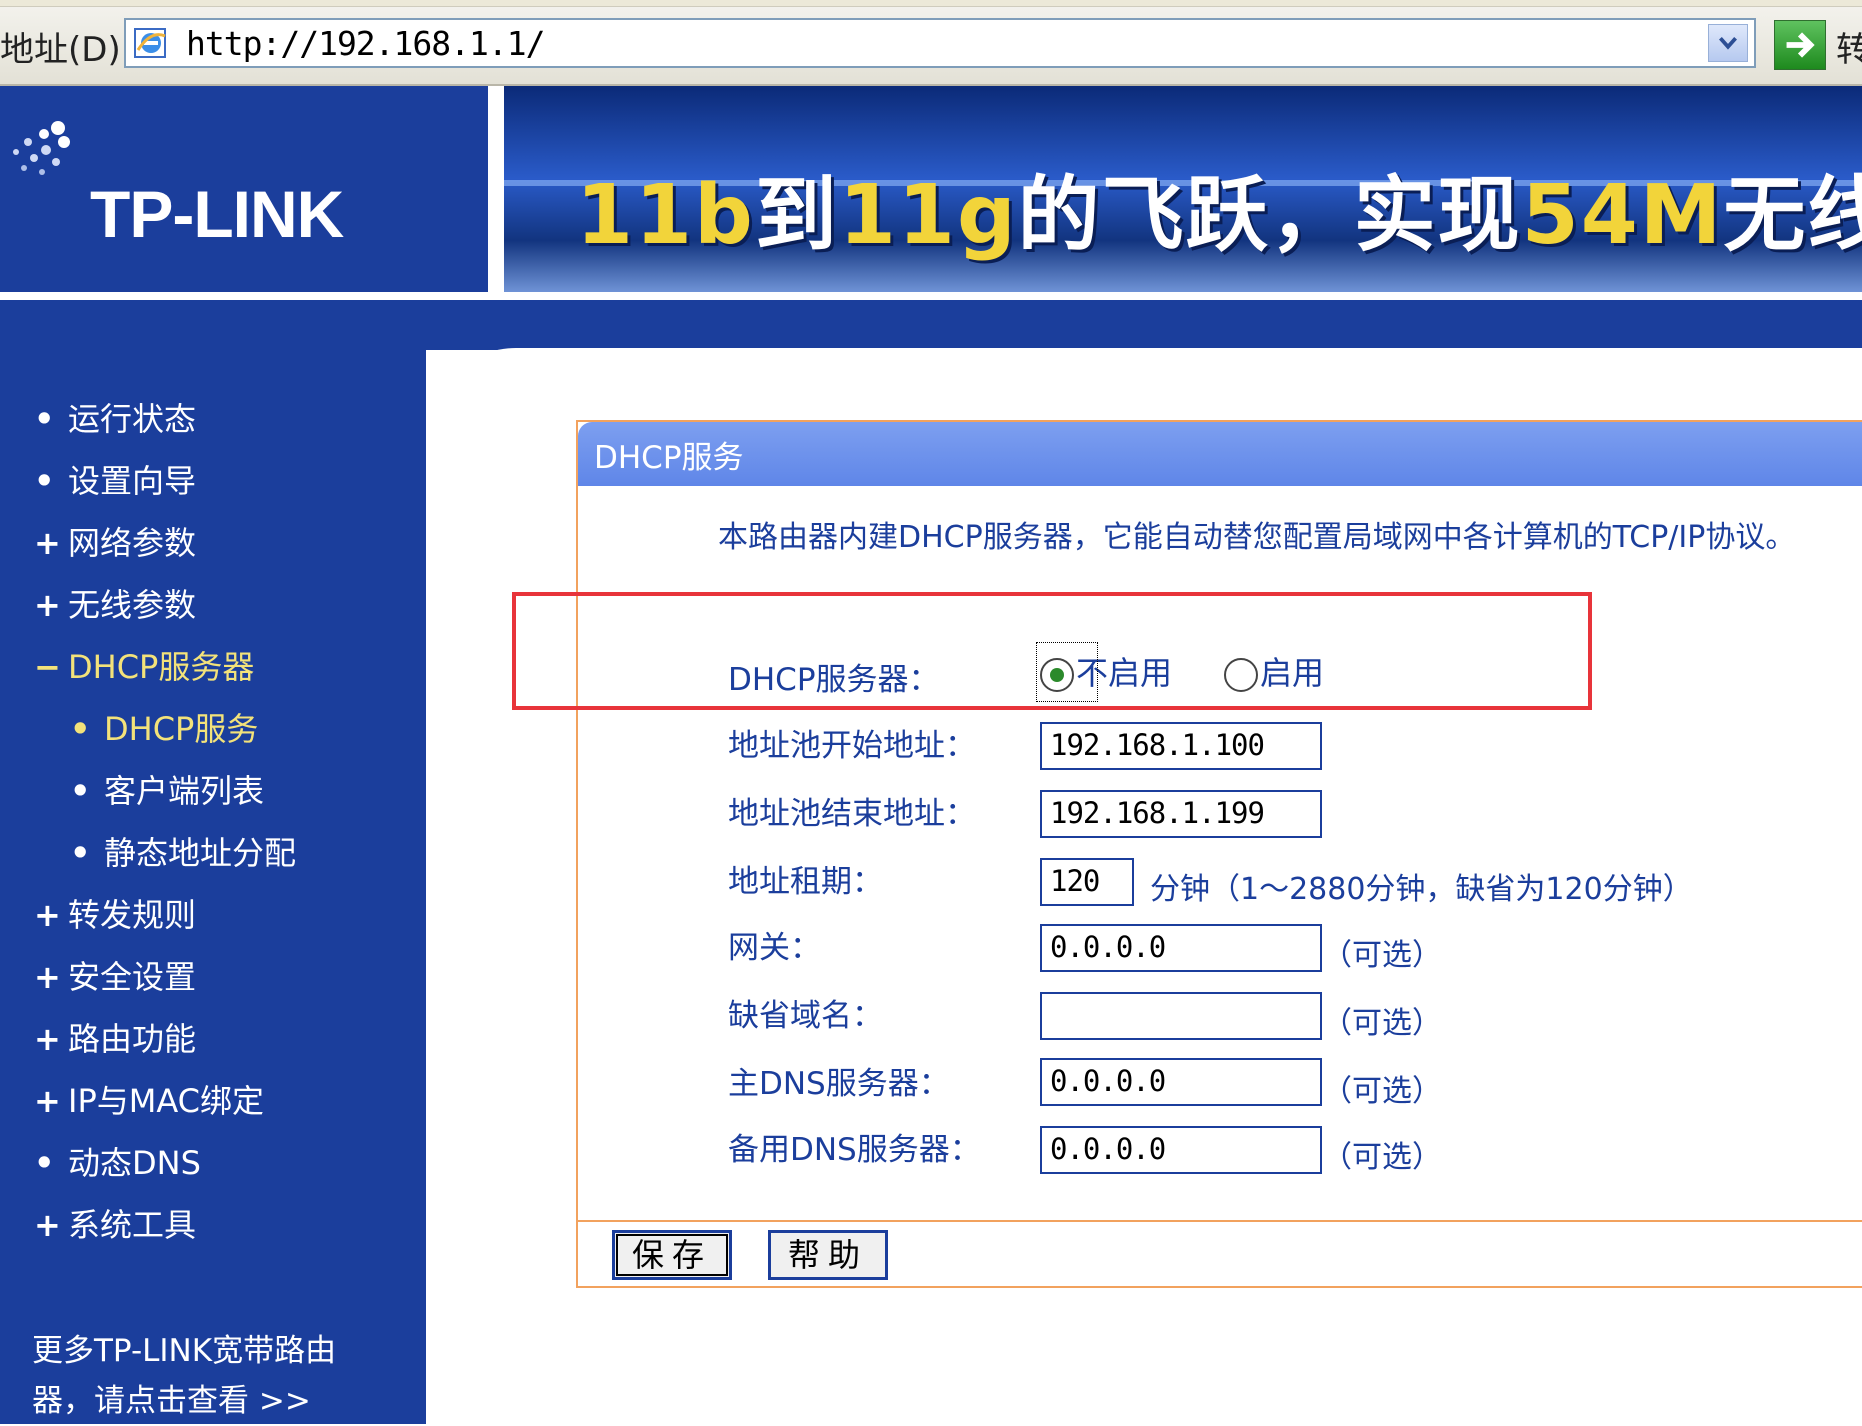 This screenshot has width=1862, height=1426. Describe the element at coordinates (132, 1225) in the screenshot. I see `sidebar-item-label: 系统工具` at that location.